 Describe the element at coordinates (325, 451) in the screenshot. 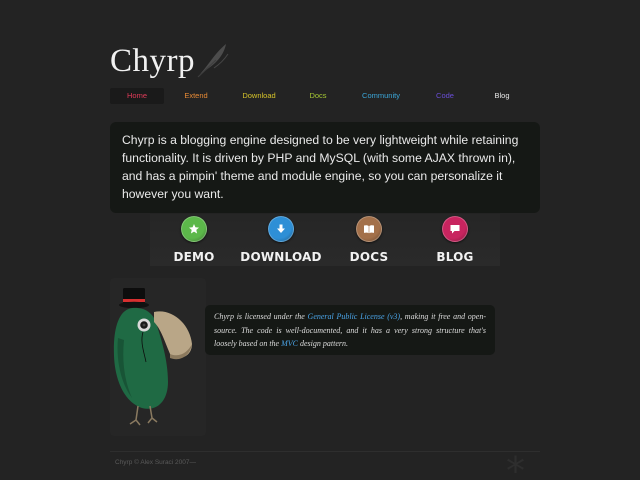

I see `footer-divider` at that location.